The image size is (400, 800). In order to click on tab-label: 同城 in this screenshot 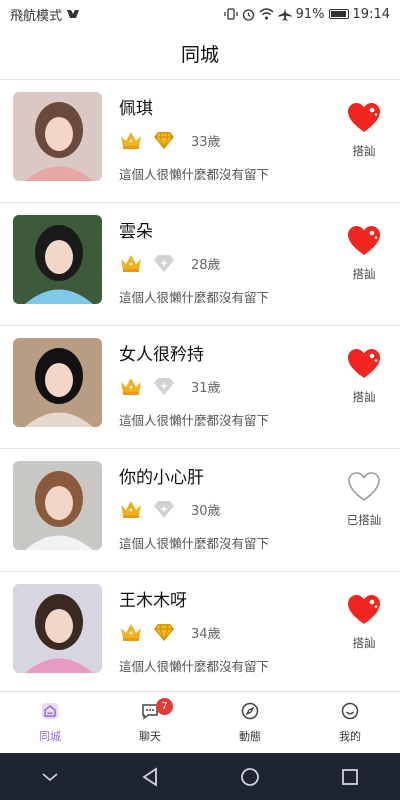, I will do `click(50, 736)`.